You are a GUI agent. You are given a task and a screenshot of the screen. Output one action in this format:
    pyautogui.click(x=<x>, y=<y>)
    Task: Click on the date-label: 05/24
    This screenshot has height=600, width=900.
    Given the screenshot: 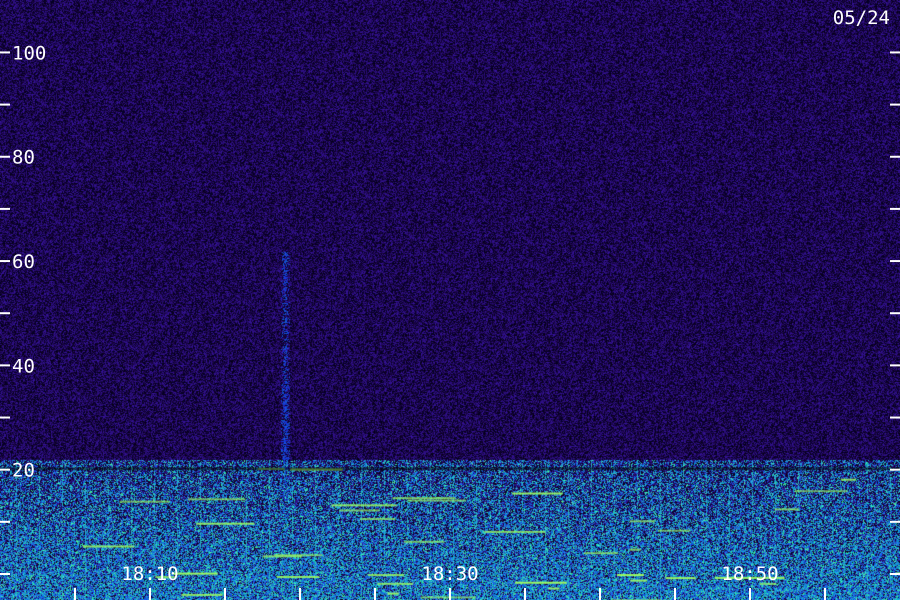 What is the action you would take?
    pyautogui.click(x=861, y=18)
    